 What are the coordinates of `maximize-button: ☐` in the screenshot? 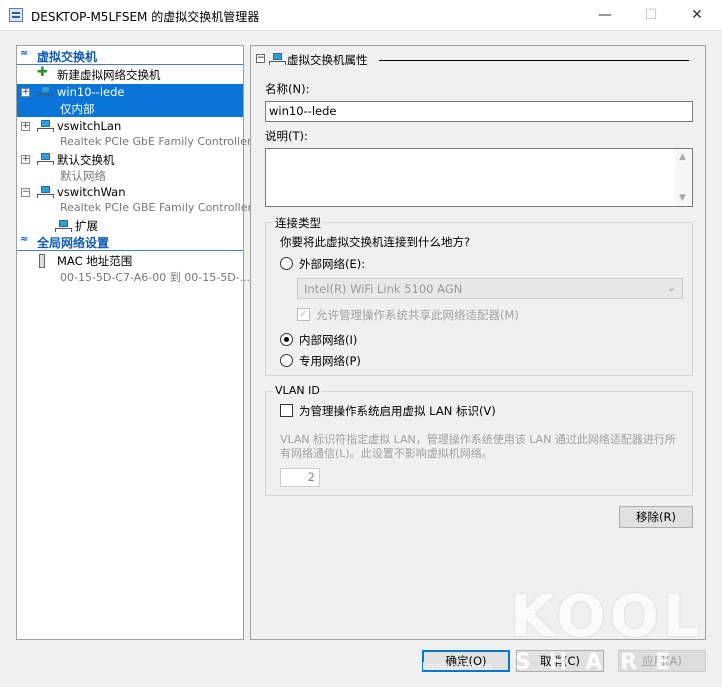 It's located at (651, 15).